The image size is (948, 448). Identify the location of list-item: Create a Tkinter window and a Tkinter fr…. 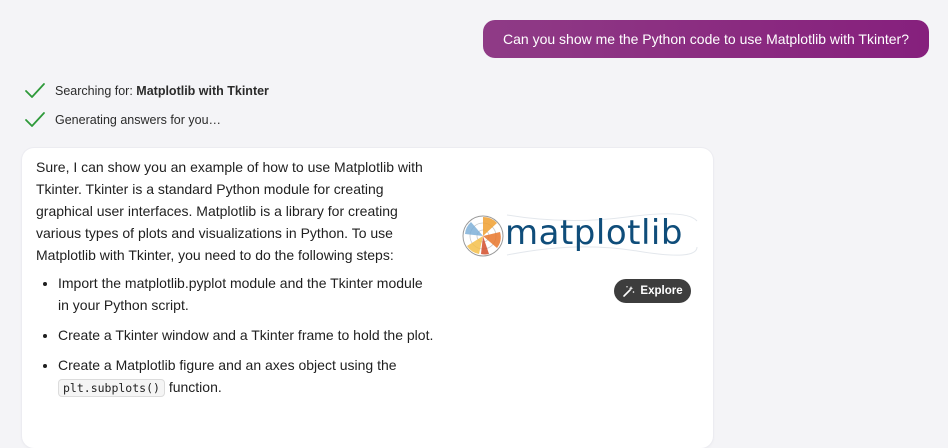
(247, 335).